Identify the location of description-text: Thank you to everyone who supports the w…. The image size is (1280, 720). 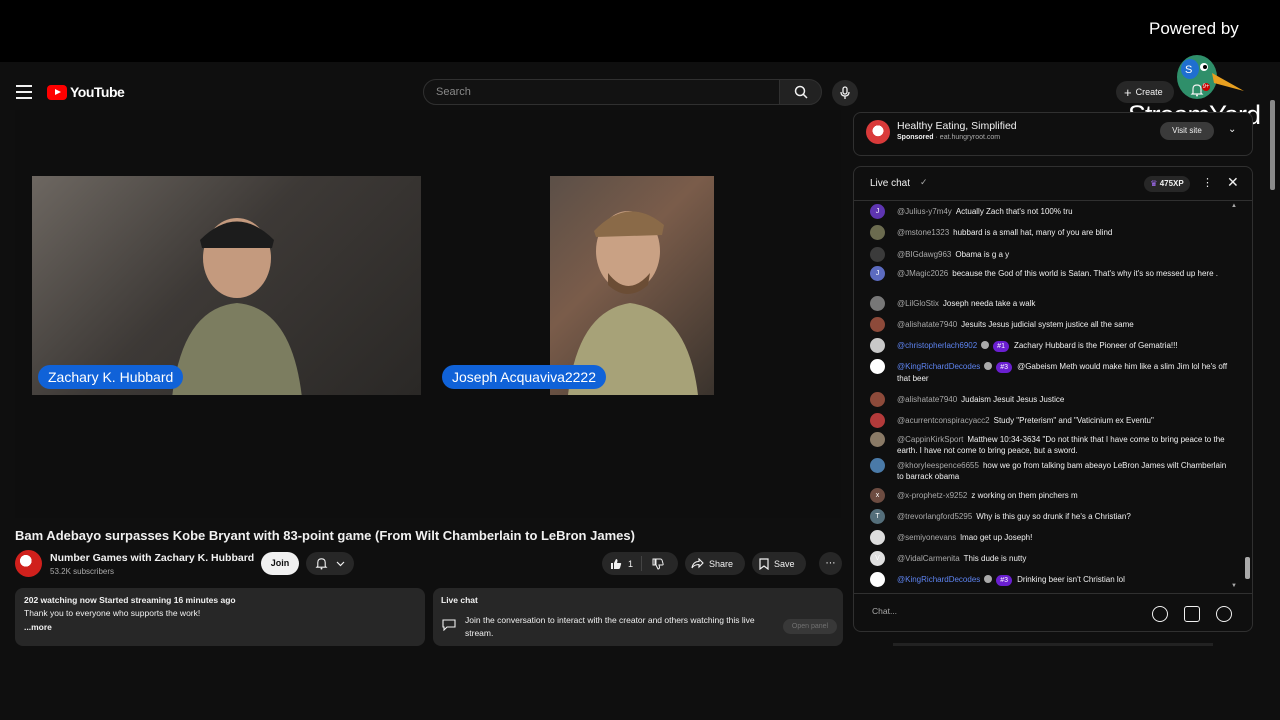
(112, 613).